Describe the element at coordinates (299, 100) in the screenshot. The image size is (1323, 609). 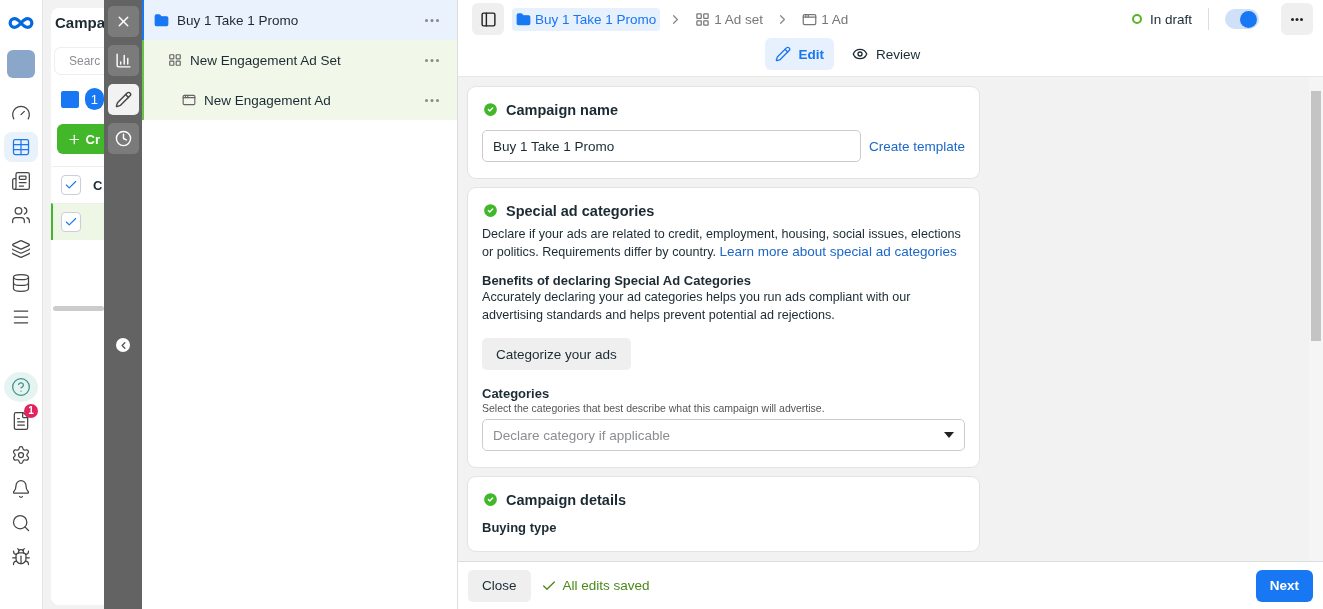
I see `tree-item: New Engagement Ad` at that location.